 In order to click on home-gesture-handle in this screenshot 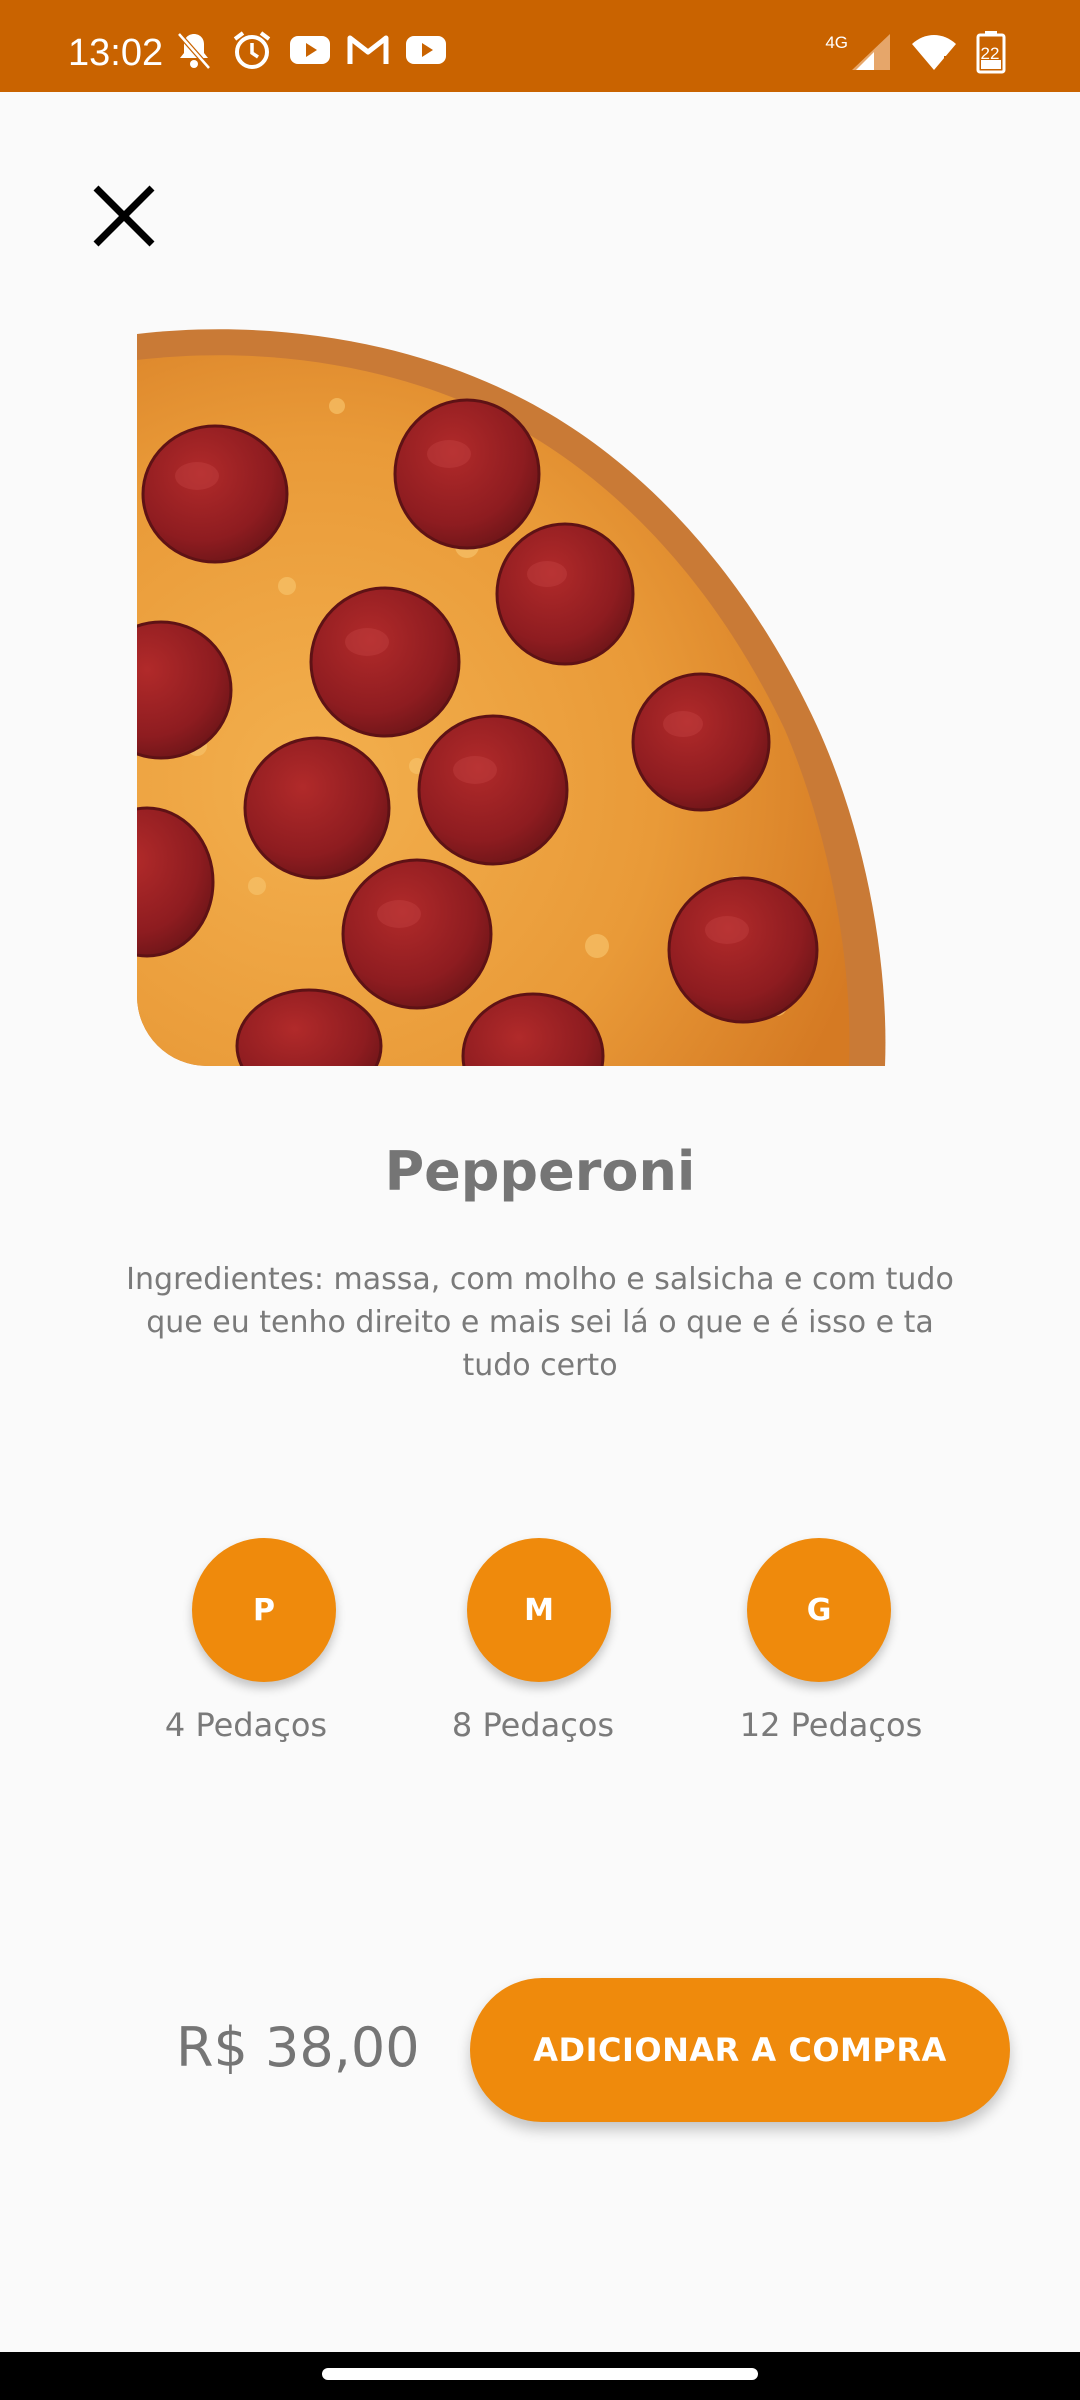, I will do `click(540, 2374)`.